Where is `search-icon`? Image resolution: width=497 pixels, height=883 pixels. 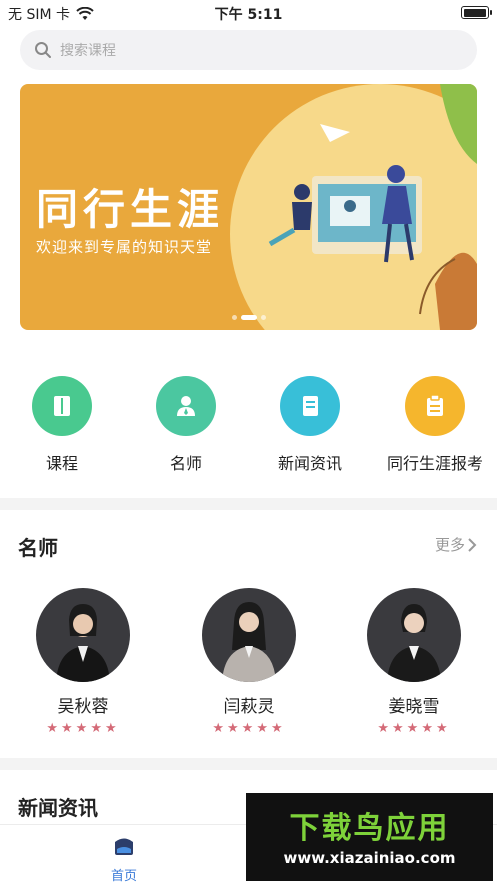
search-icon is located at coordinates (43, 50).